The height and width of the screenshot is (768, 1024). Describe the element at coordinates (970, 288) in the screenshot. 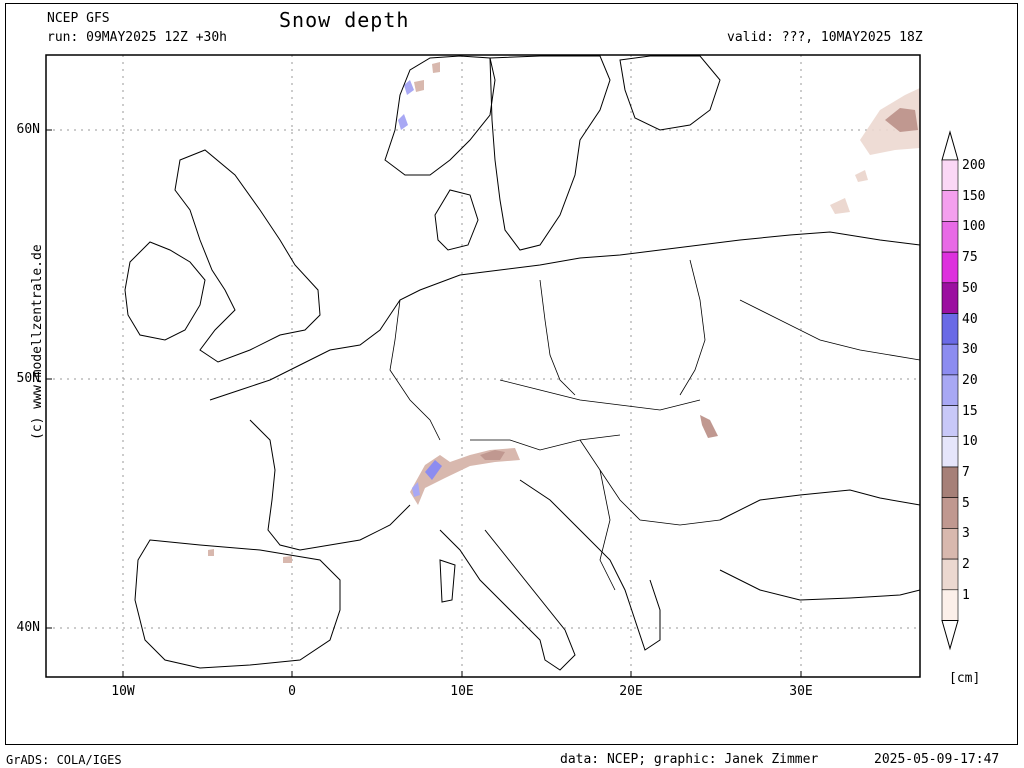

I see `legend-level-label: 50` at that location.